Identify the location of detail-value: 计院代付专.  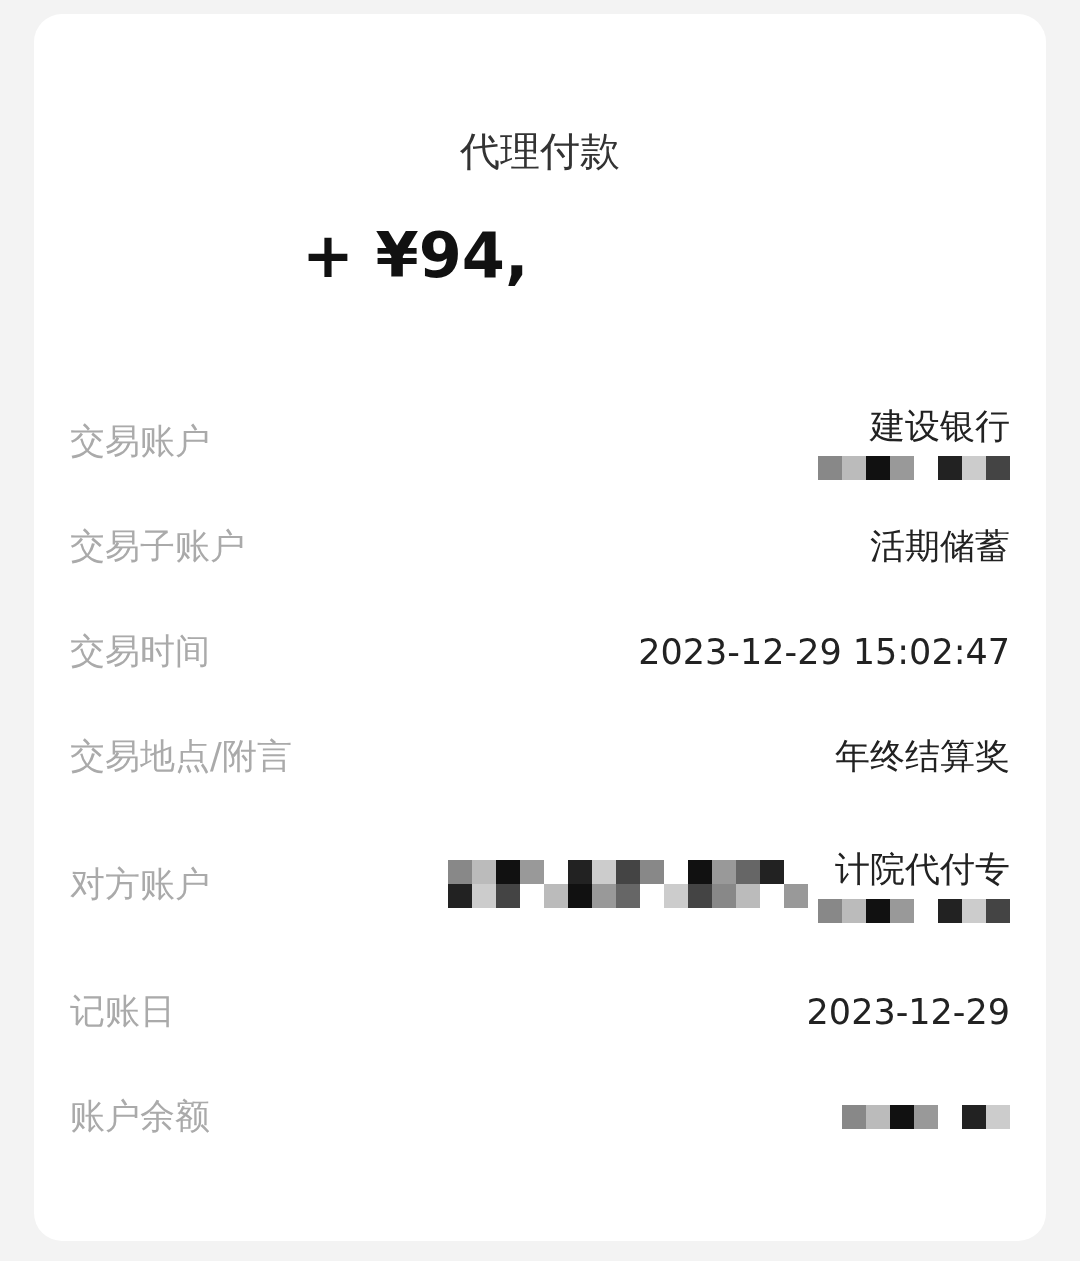
(922, 869).